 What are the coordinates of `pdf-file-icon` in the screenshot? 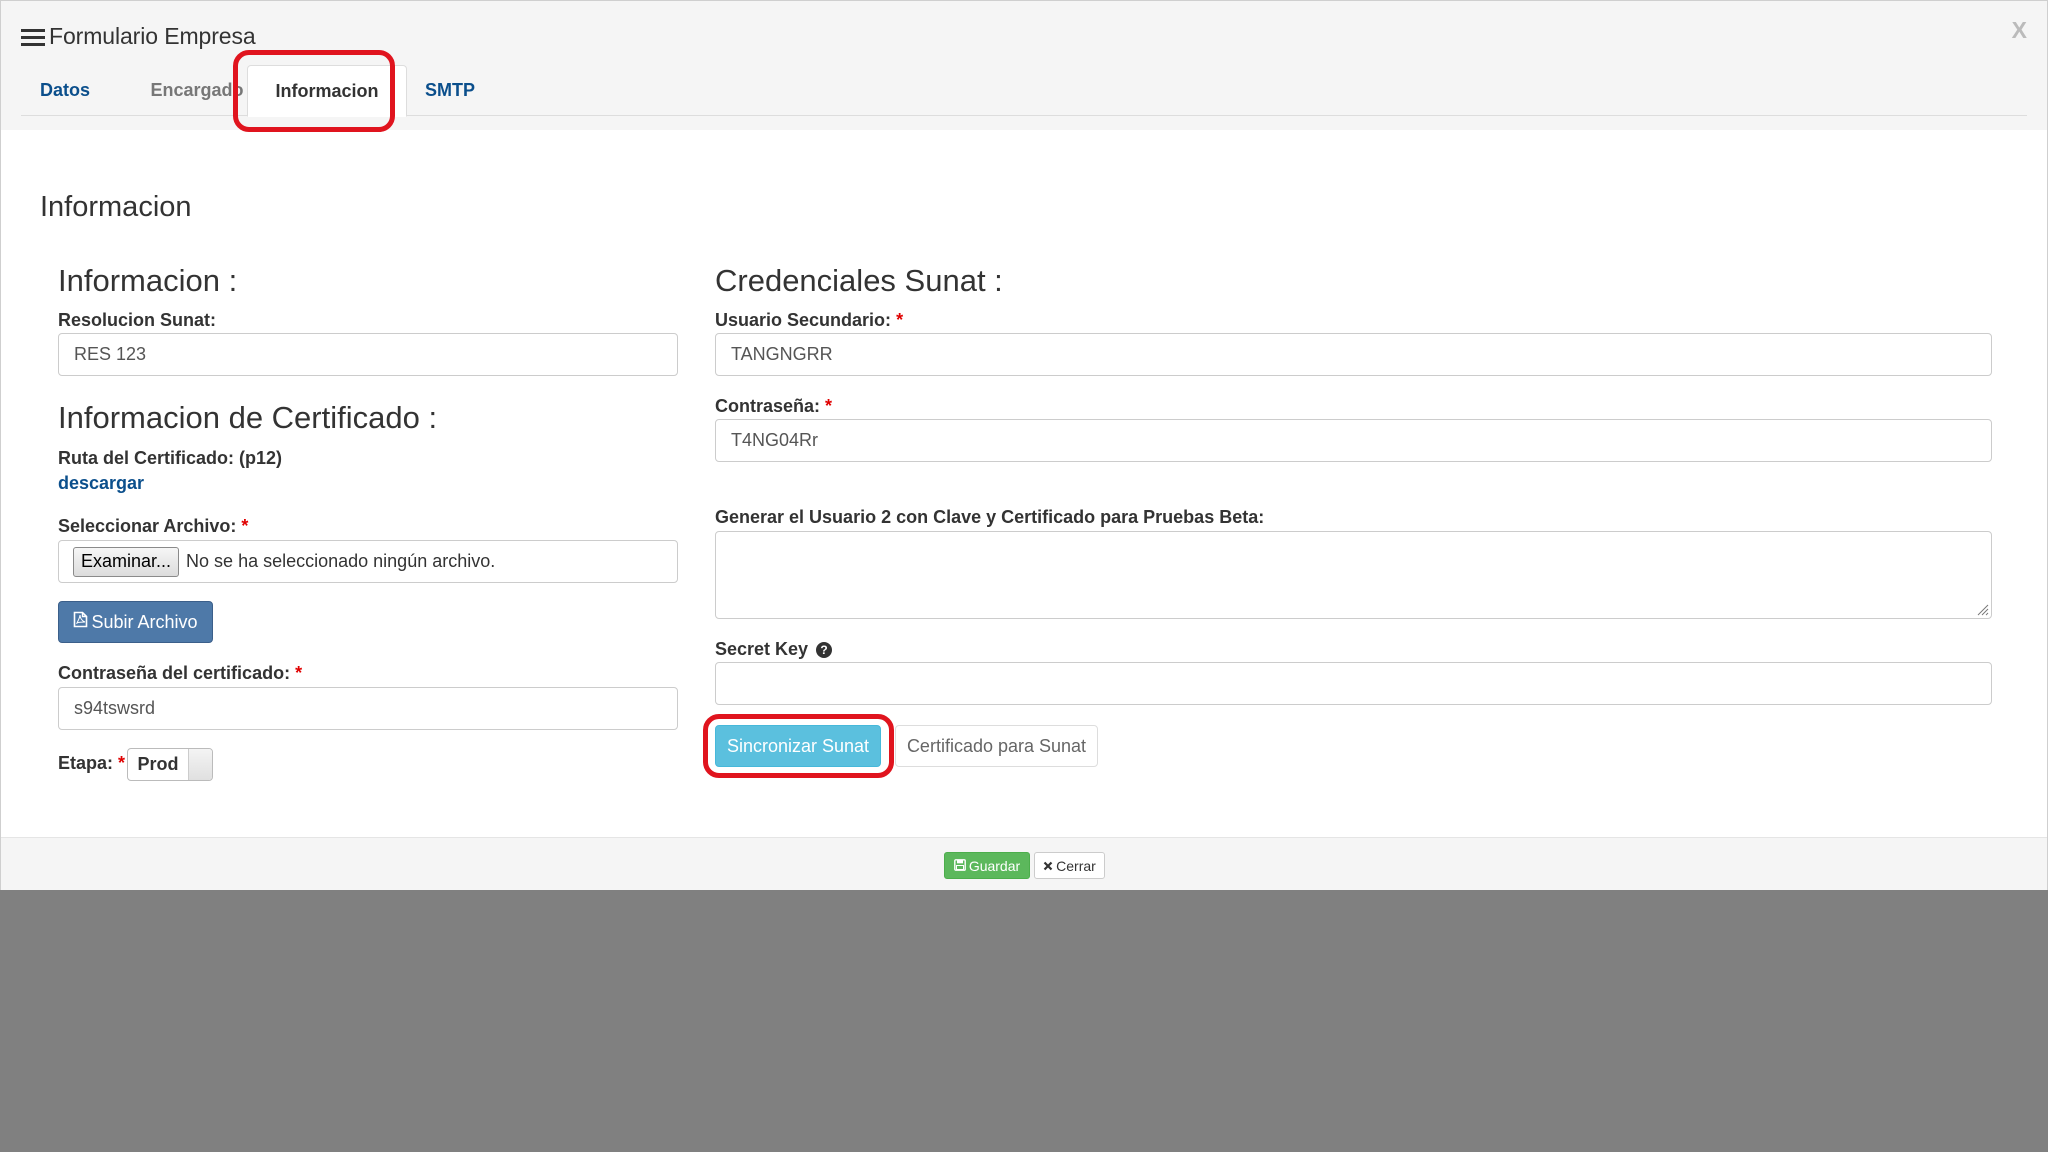 It's located at (80, 622).